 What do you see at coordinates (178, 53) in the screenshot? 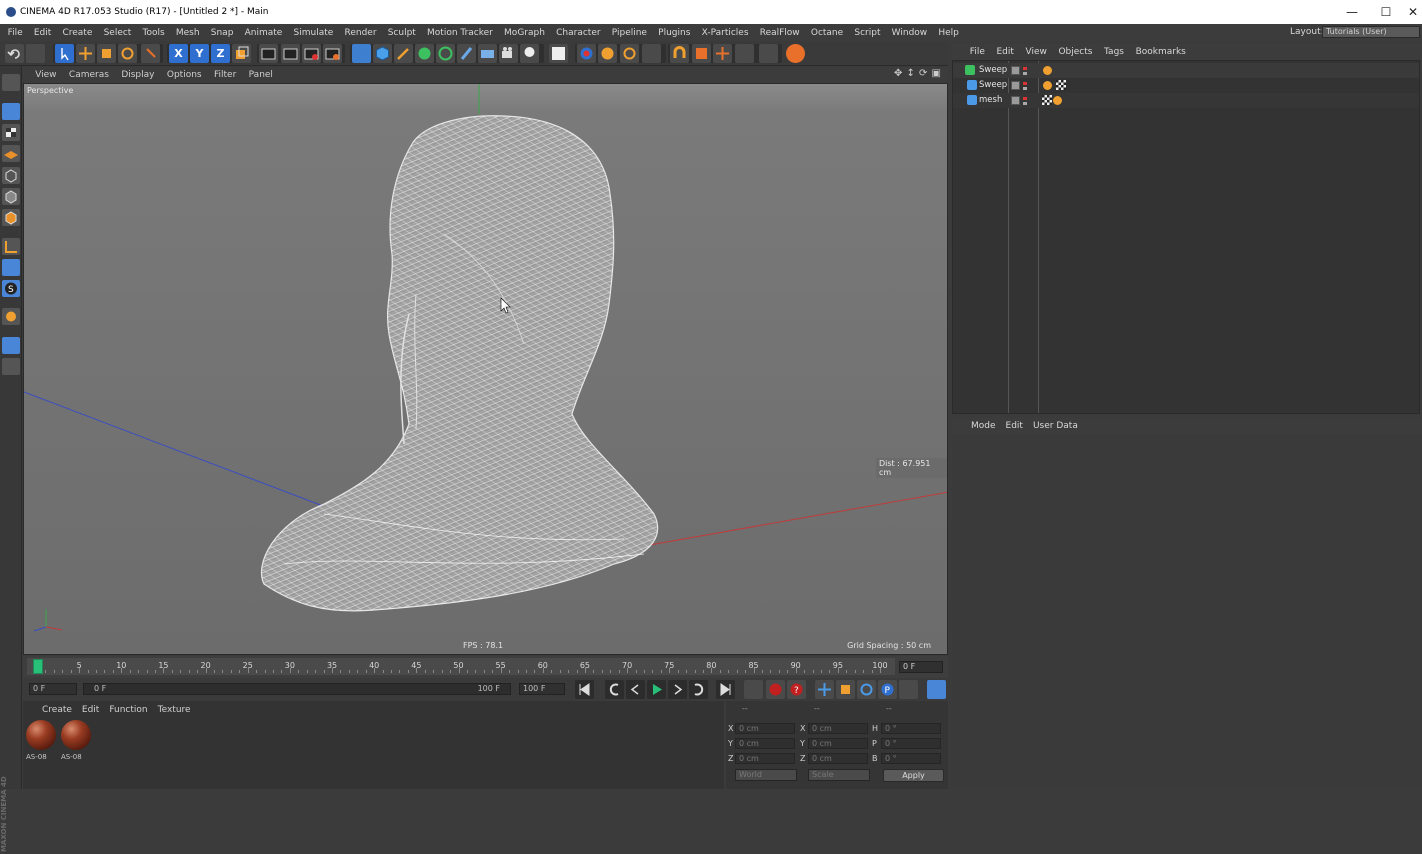
I see `x-axis-lock-icon: X` at bounding box center [178, 53].